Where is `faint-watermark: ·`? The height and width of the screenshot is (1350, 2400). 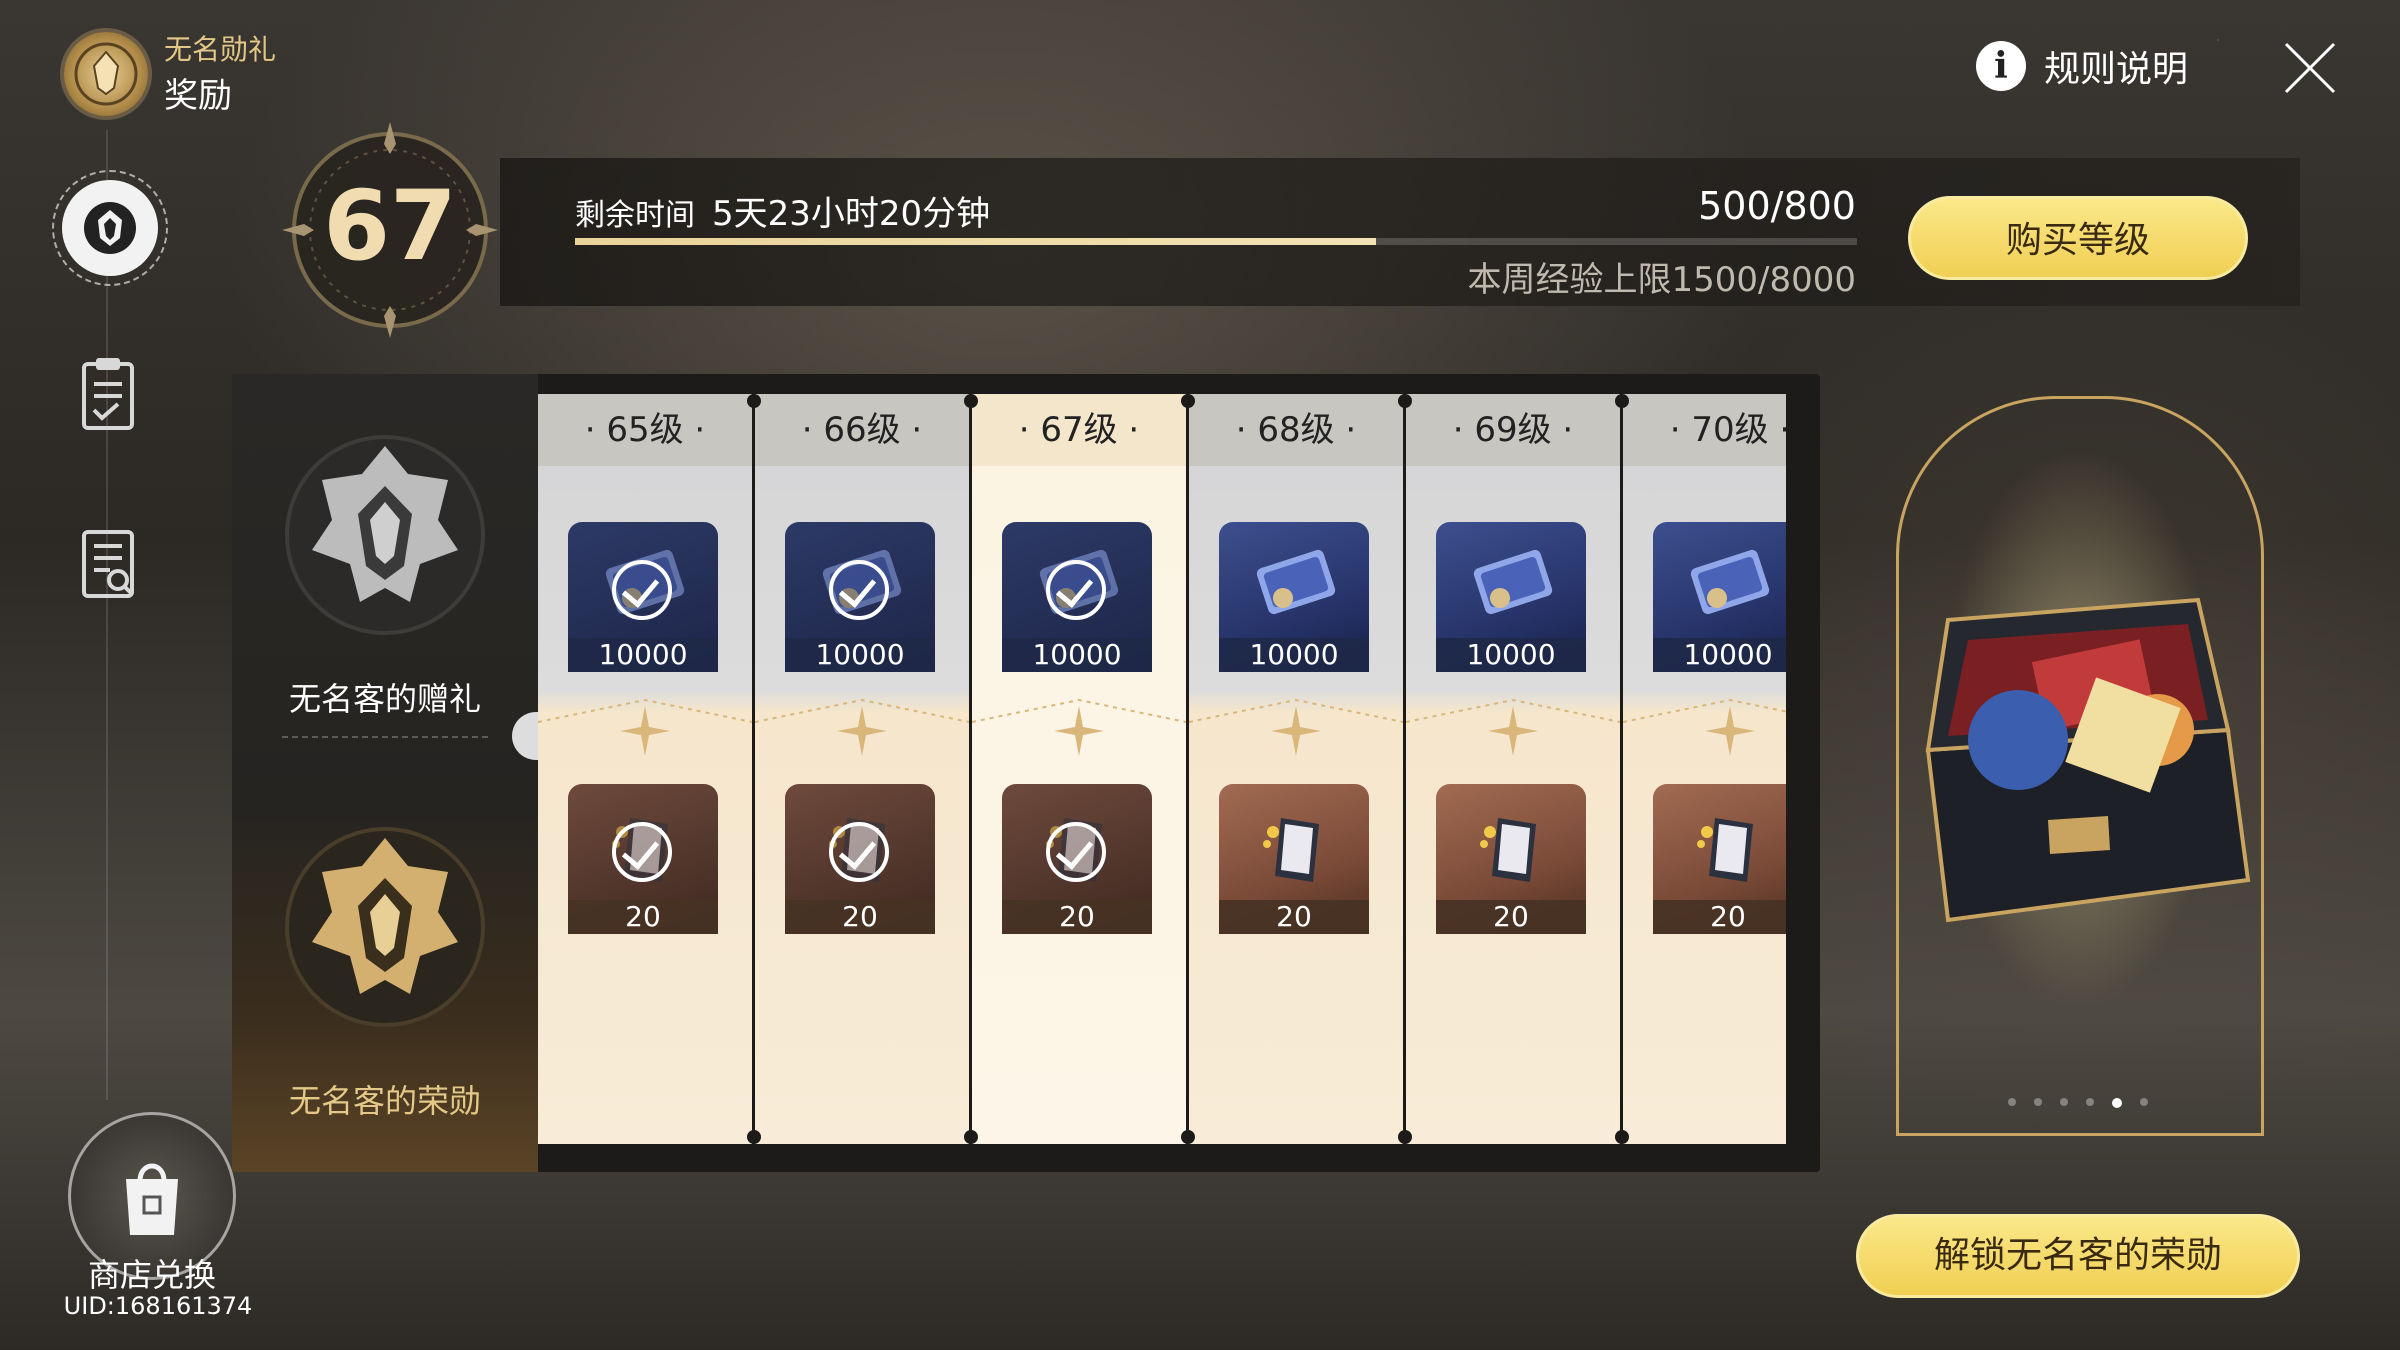 faint-watermark: · is located at coordinates (2218, 40).